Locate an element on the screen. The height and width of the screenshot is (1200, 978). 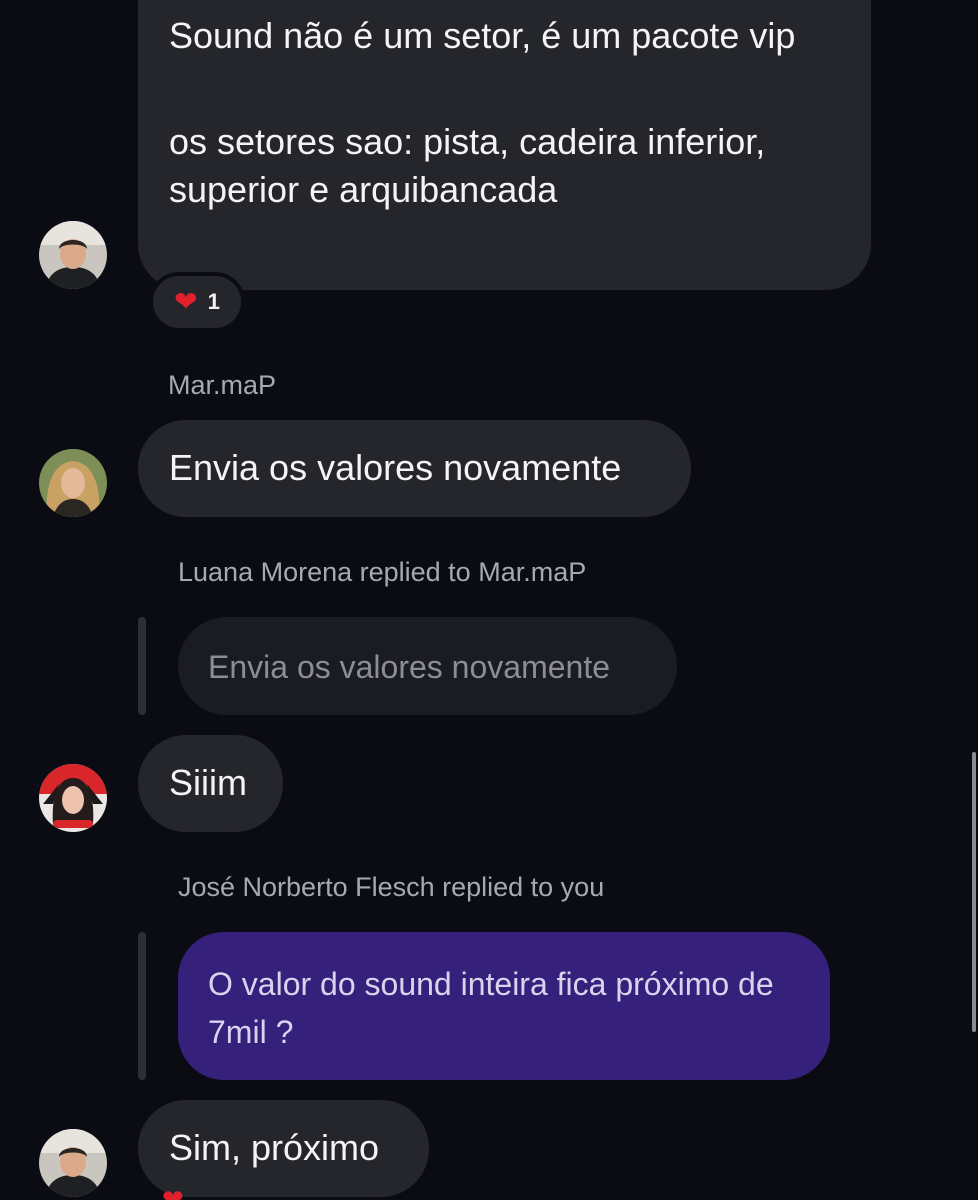
reaction-badge: ❤ 1 is located at coordinates (197, 302).